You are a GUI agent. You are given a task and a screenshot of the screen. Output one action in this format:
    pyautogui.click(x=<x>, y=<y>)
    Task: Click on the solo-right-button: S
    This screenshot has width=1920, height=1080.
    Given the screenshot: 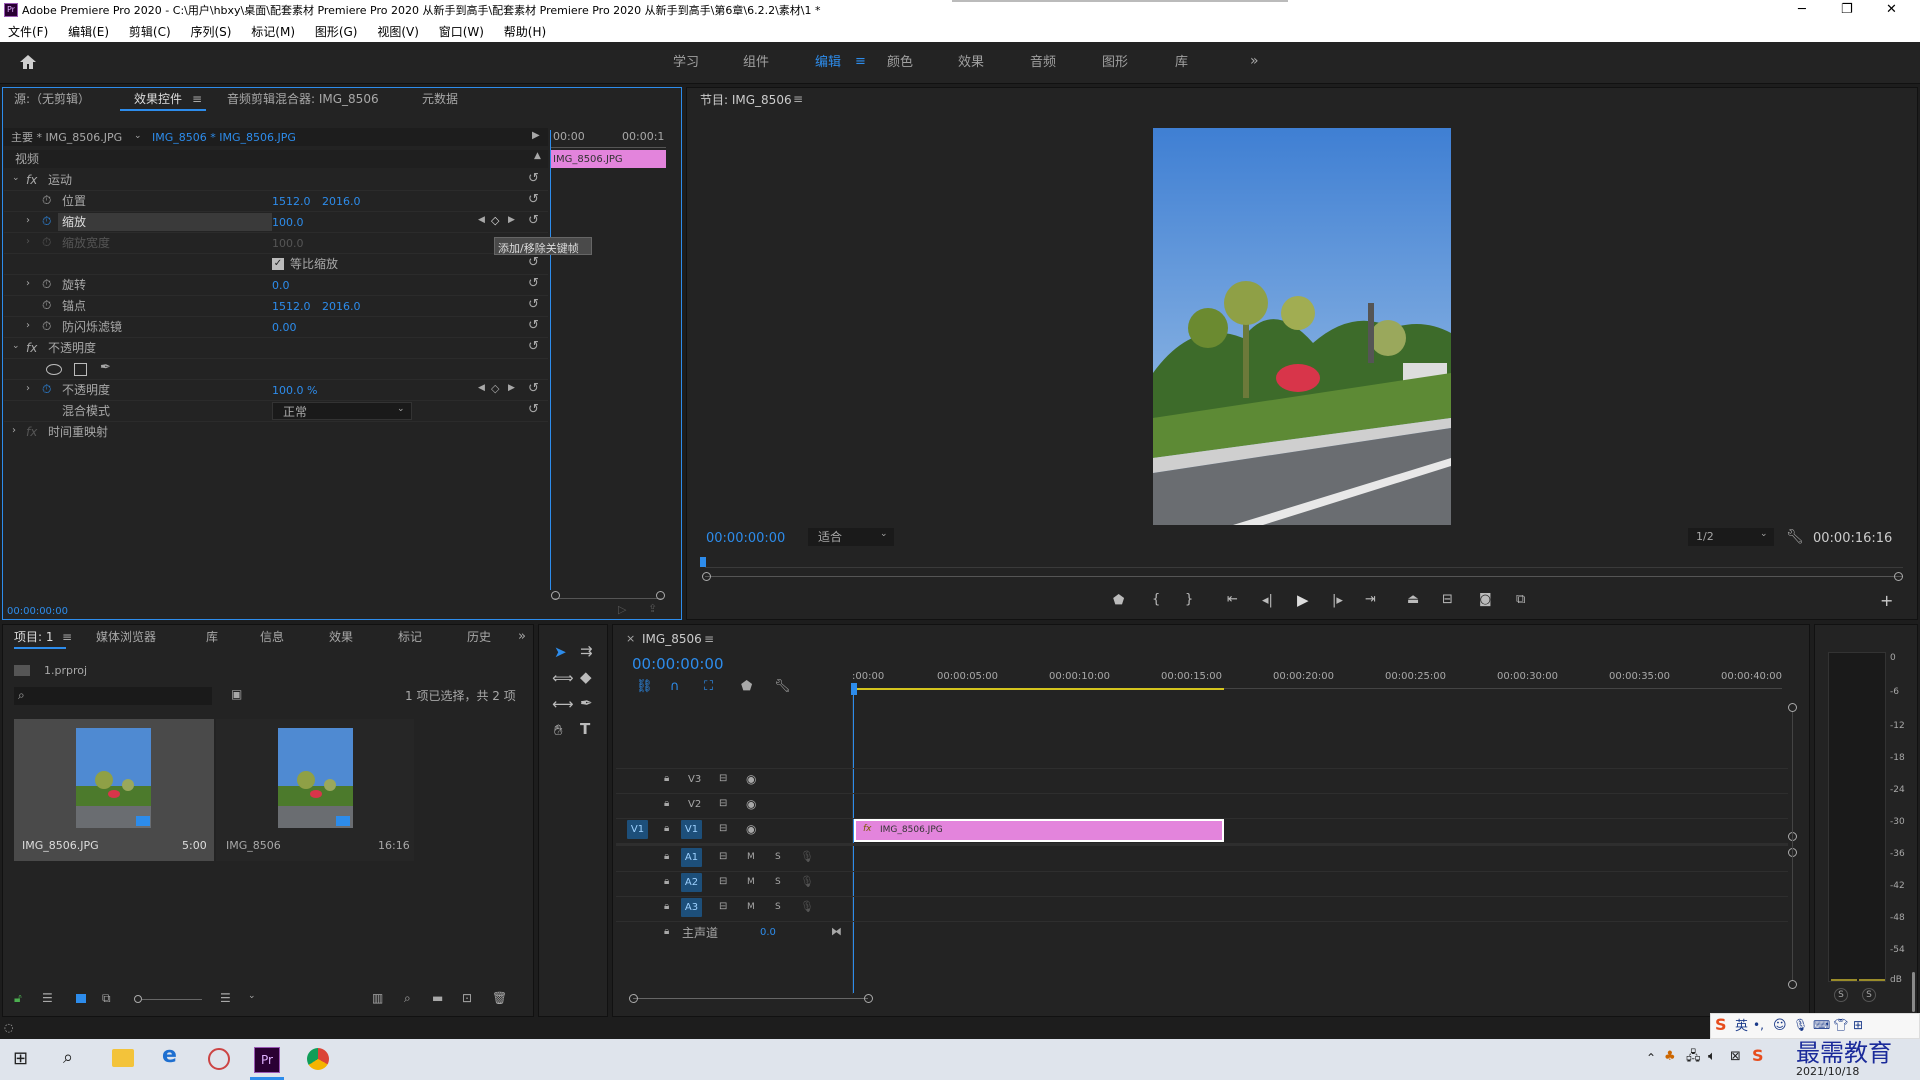 What is the action you would take?
    pyautogui.click(x=1869, y=995)
    